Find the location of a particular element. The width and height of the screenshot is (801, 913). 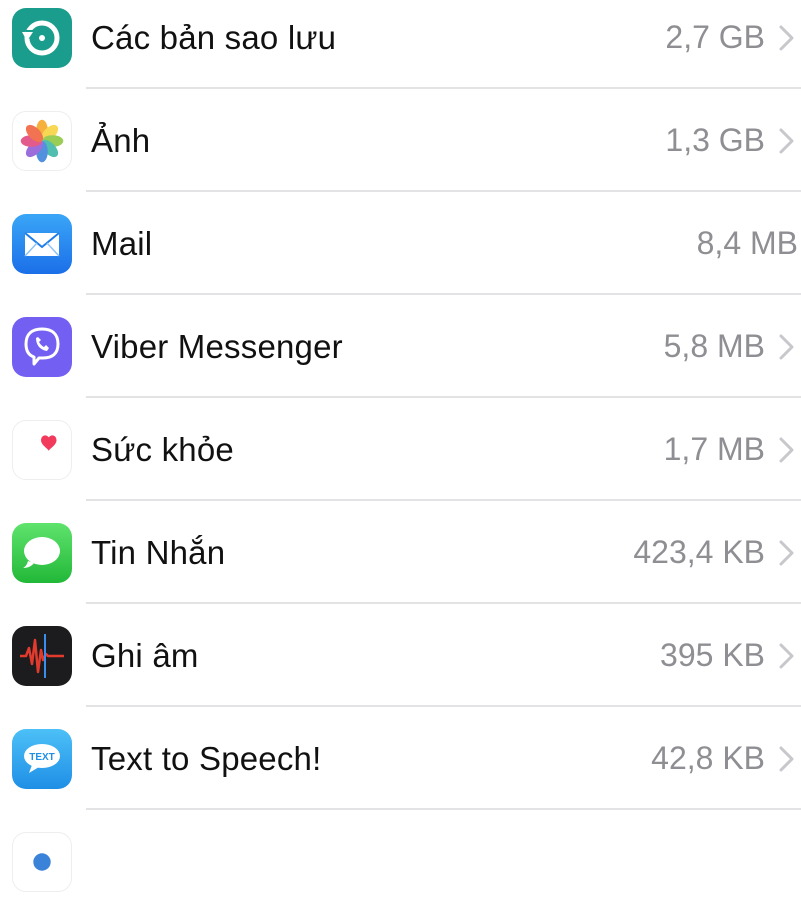

text-to-speech-icon: TEXT is located at coordinates (42, 759).